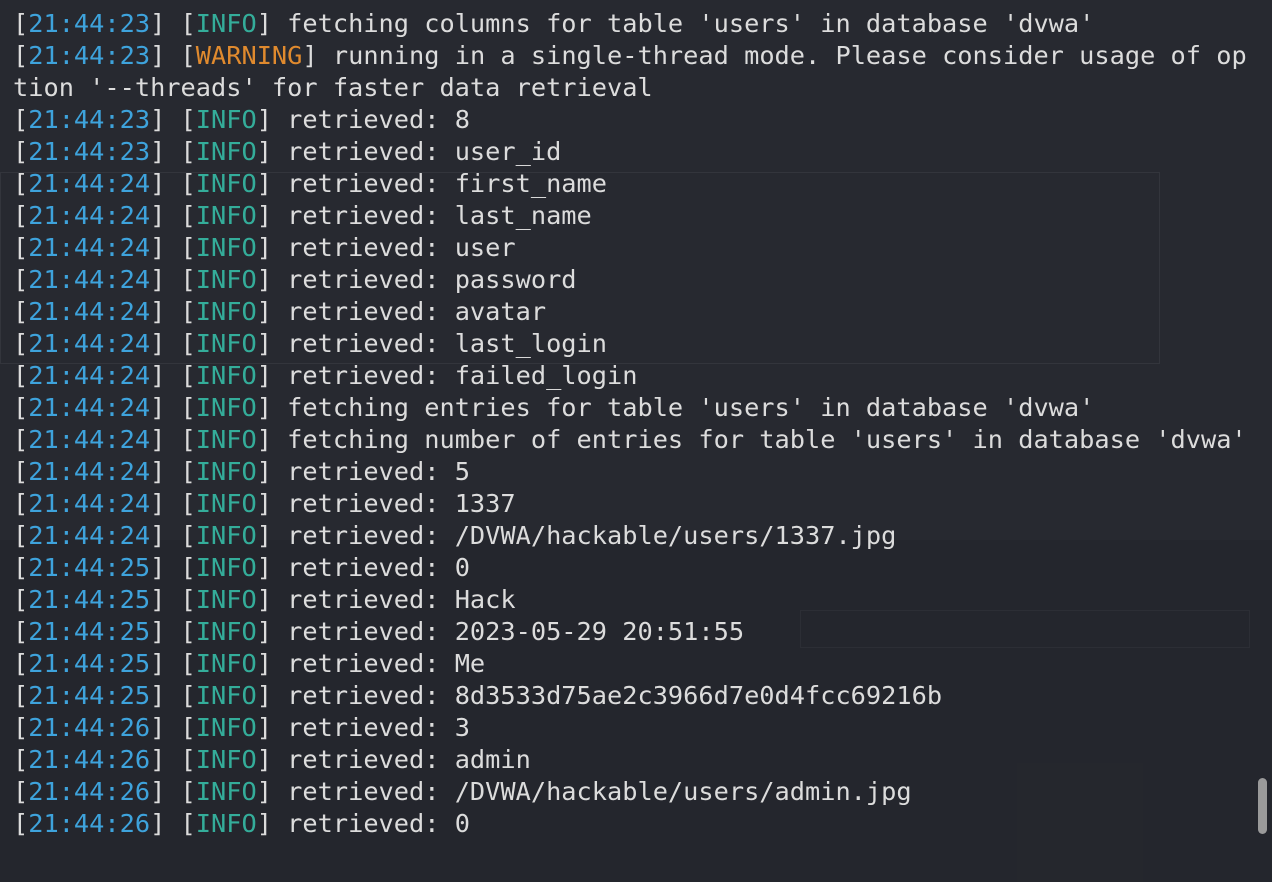  What do you see at coordinates (631, 344) in the screenshot?
I see `log-line: [21:44:24] [INFO] retrieved: last_login` at bounding box center [631, 344].